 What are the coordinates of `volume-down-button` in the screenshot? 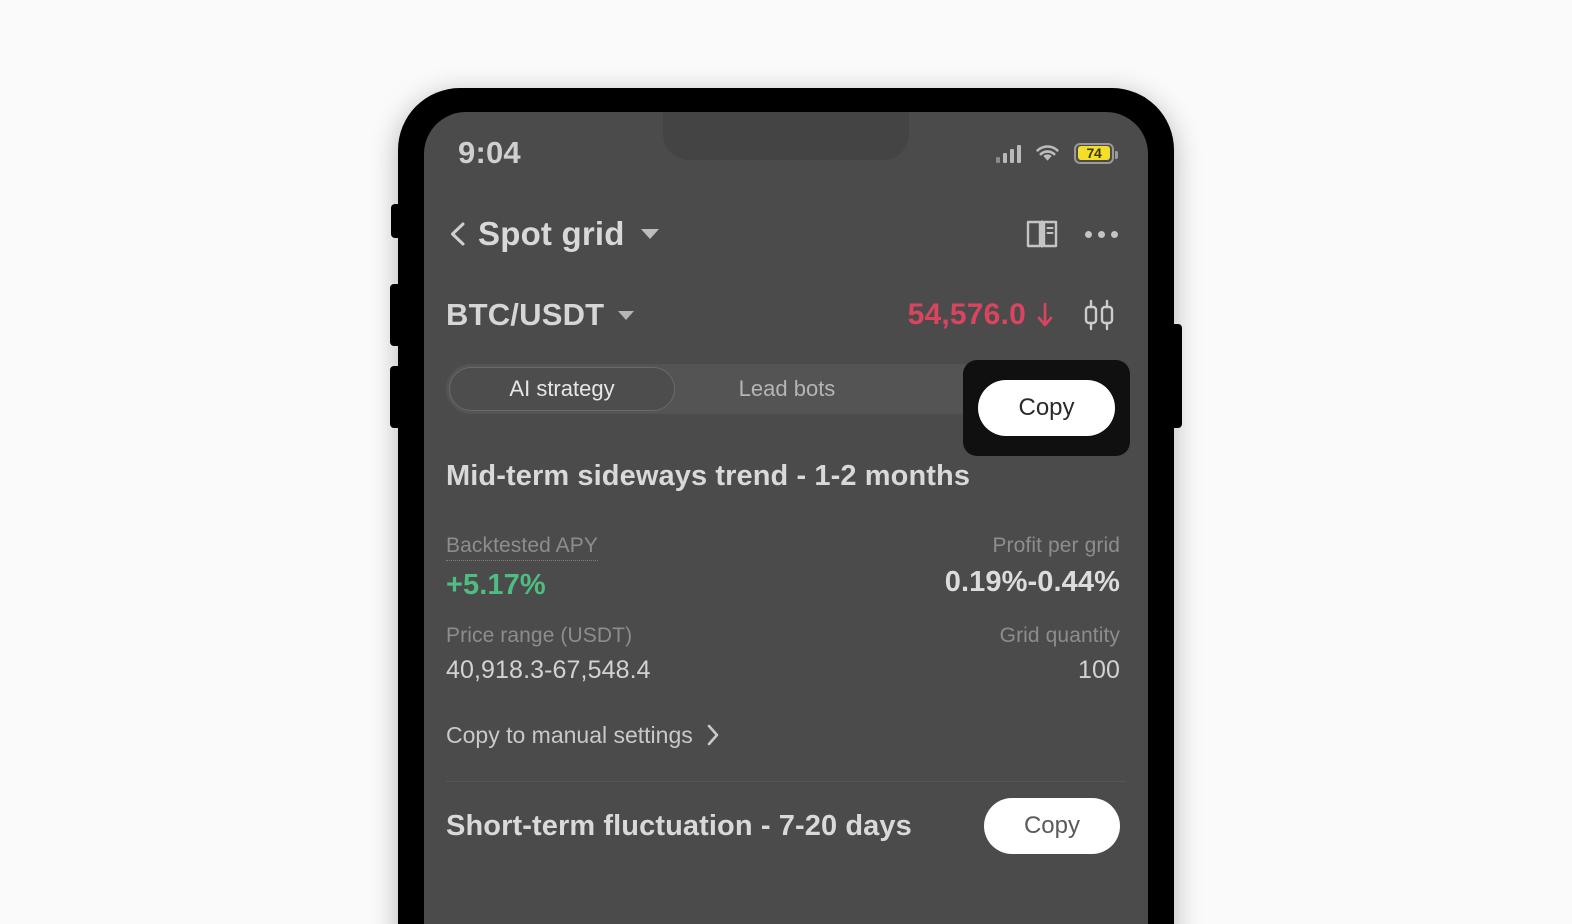 It's located at (394, 397).